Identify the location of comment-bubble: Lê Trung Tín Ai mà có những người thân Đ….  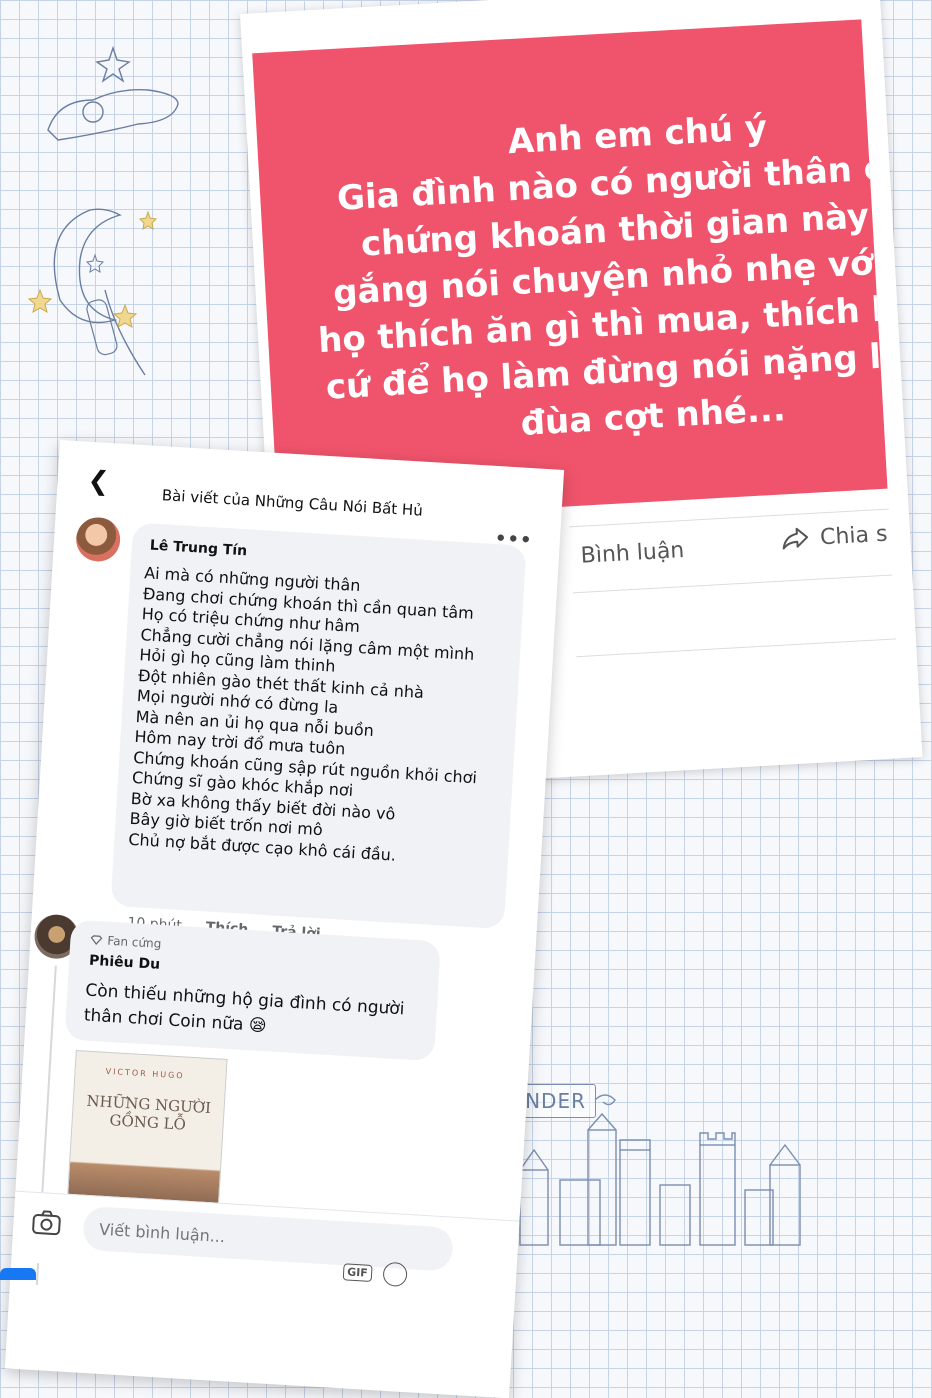
(318, 726).